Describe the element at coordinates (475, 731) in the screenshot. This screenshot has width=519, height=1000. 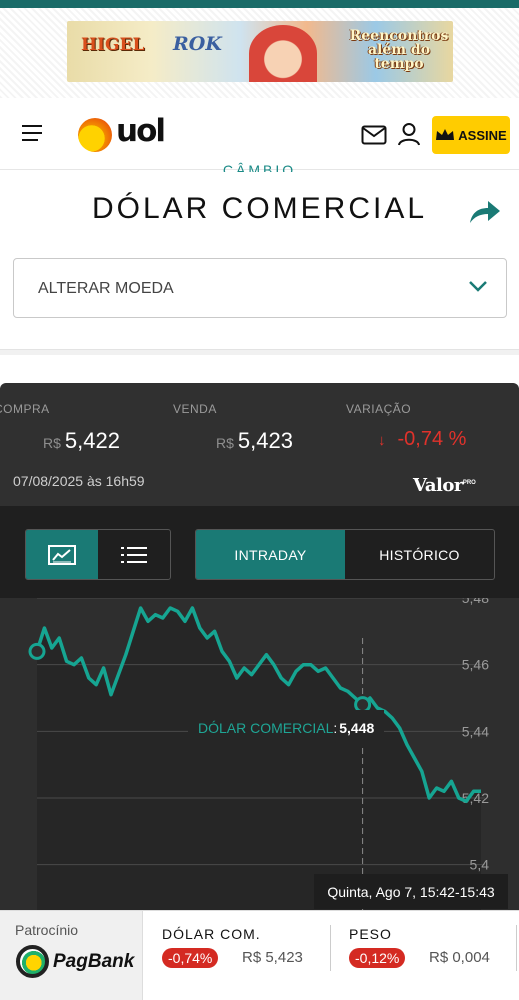
I see `y-tick-label: 5,44` at that location.